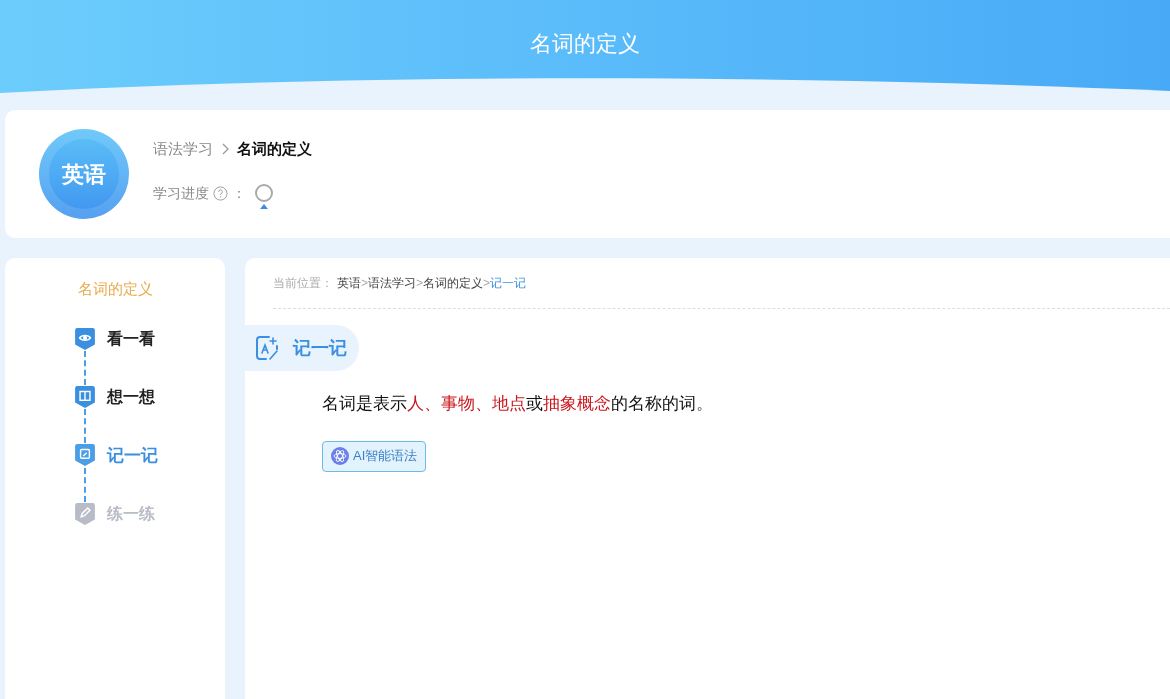 Image resolution: width=1170 pixels, height=699 pixels. What do you see at coordinates (320, 348) in the screenshot?
I see `section-title: 记一记` at bounding box center [320, 348].